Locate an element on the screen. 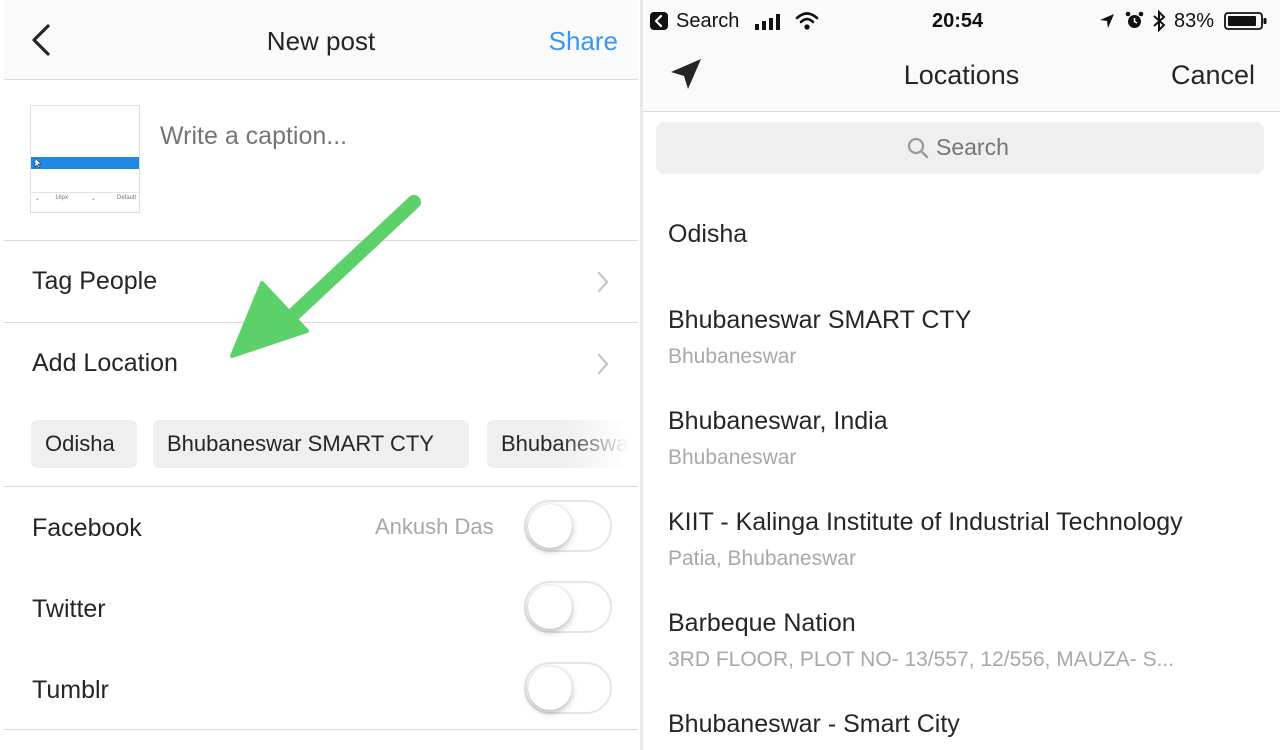 The width and height of the screenshot is (1280, 750). chip-scroll-fade is located at coordinates (600, 445).